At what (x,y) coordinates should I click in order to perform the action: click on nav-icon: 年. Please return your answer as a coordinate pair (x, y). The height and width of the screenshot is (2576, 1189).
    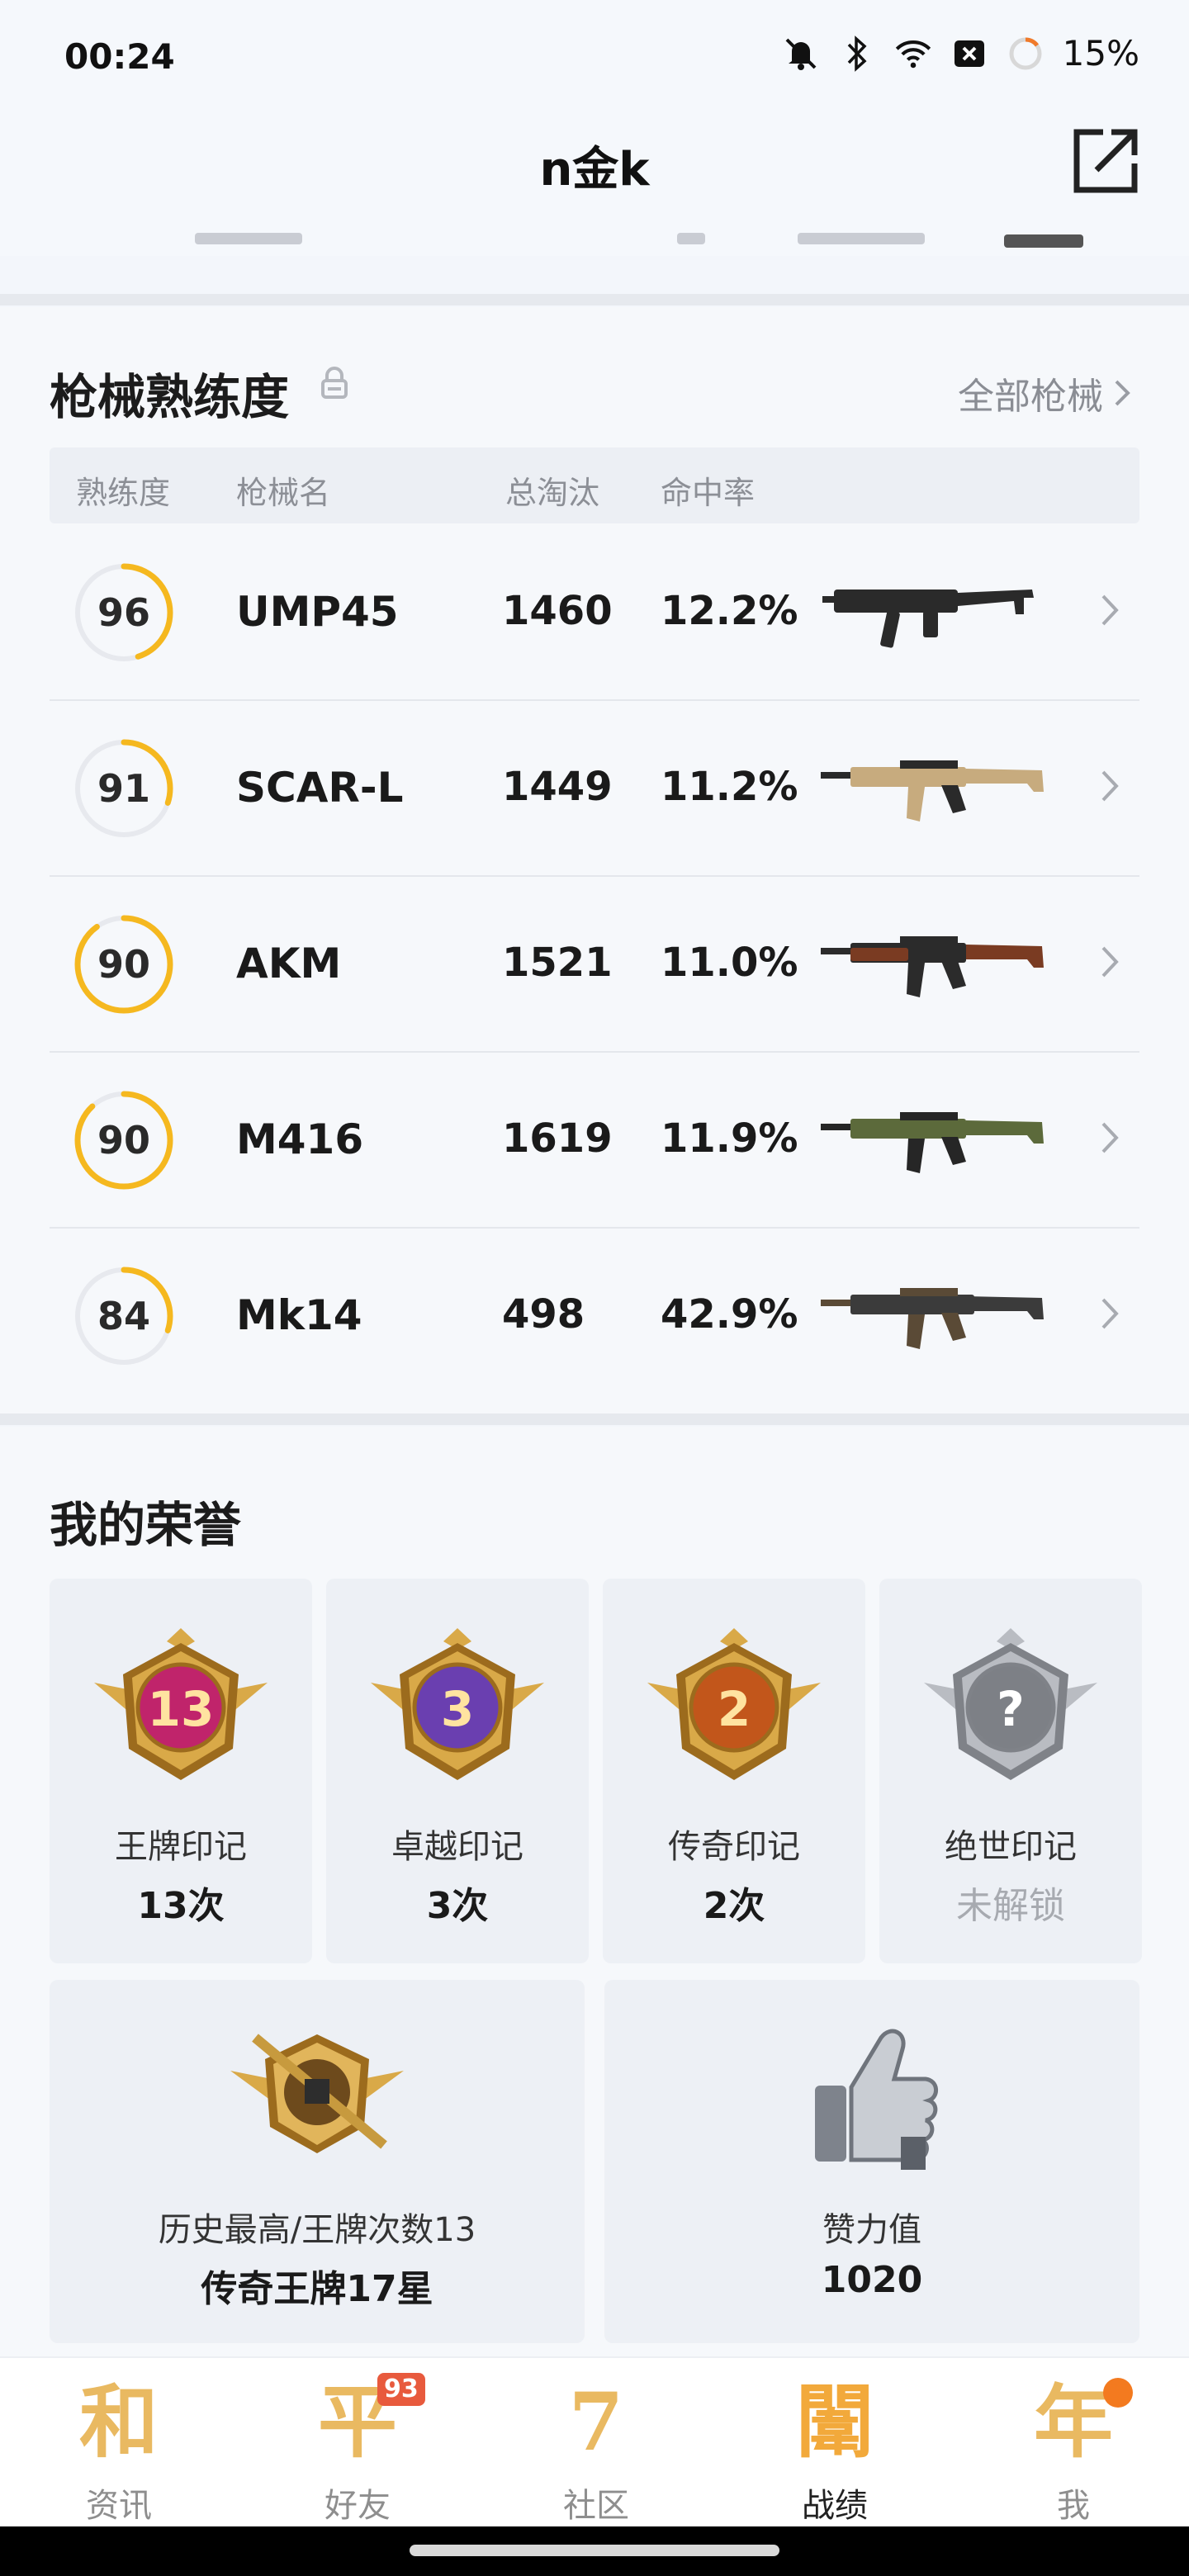
    Looking at the image, I should click on (1073, 2422).